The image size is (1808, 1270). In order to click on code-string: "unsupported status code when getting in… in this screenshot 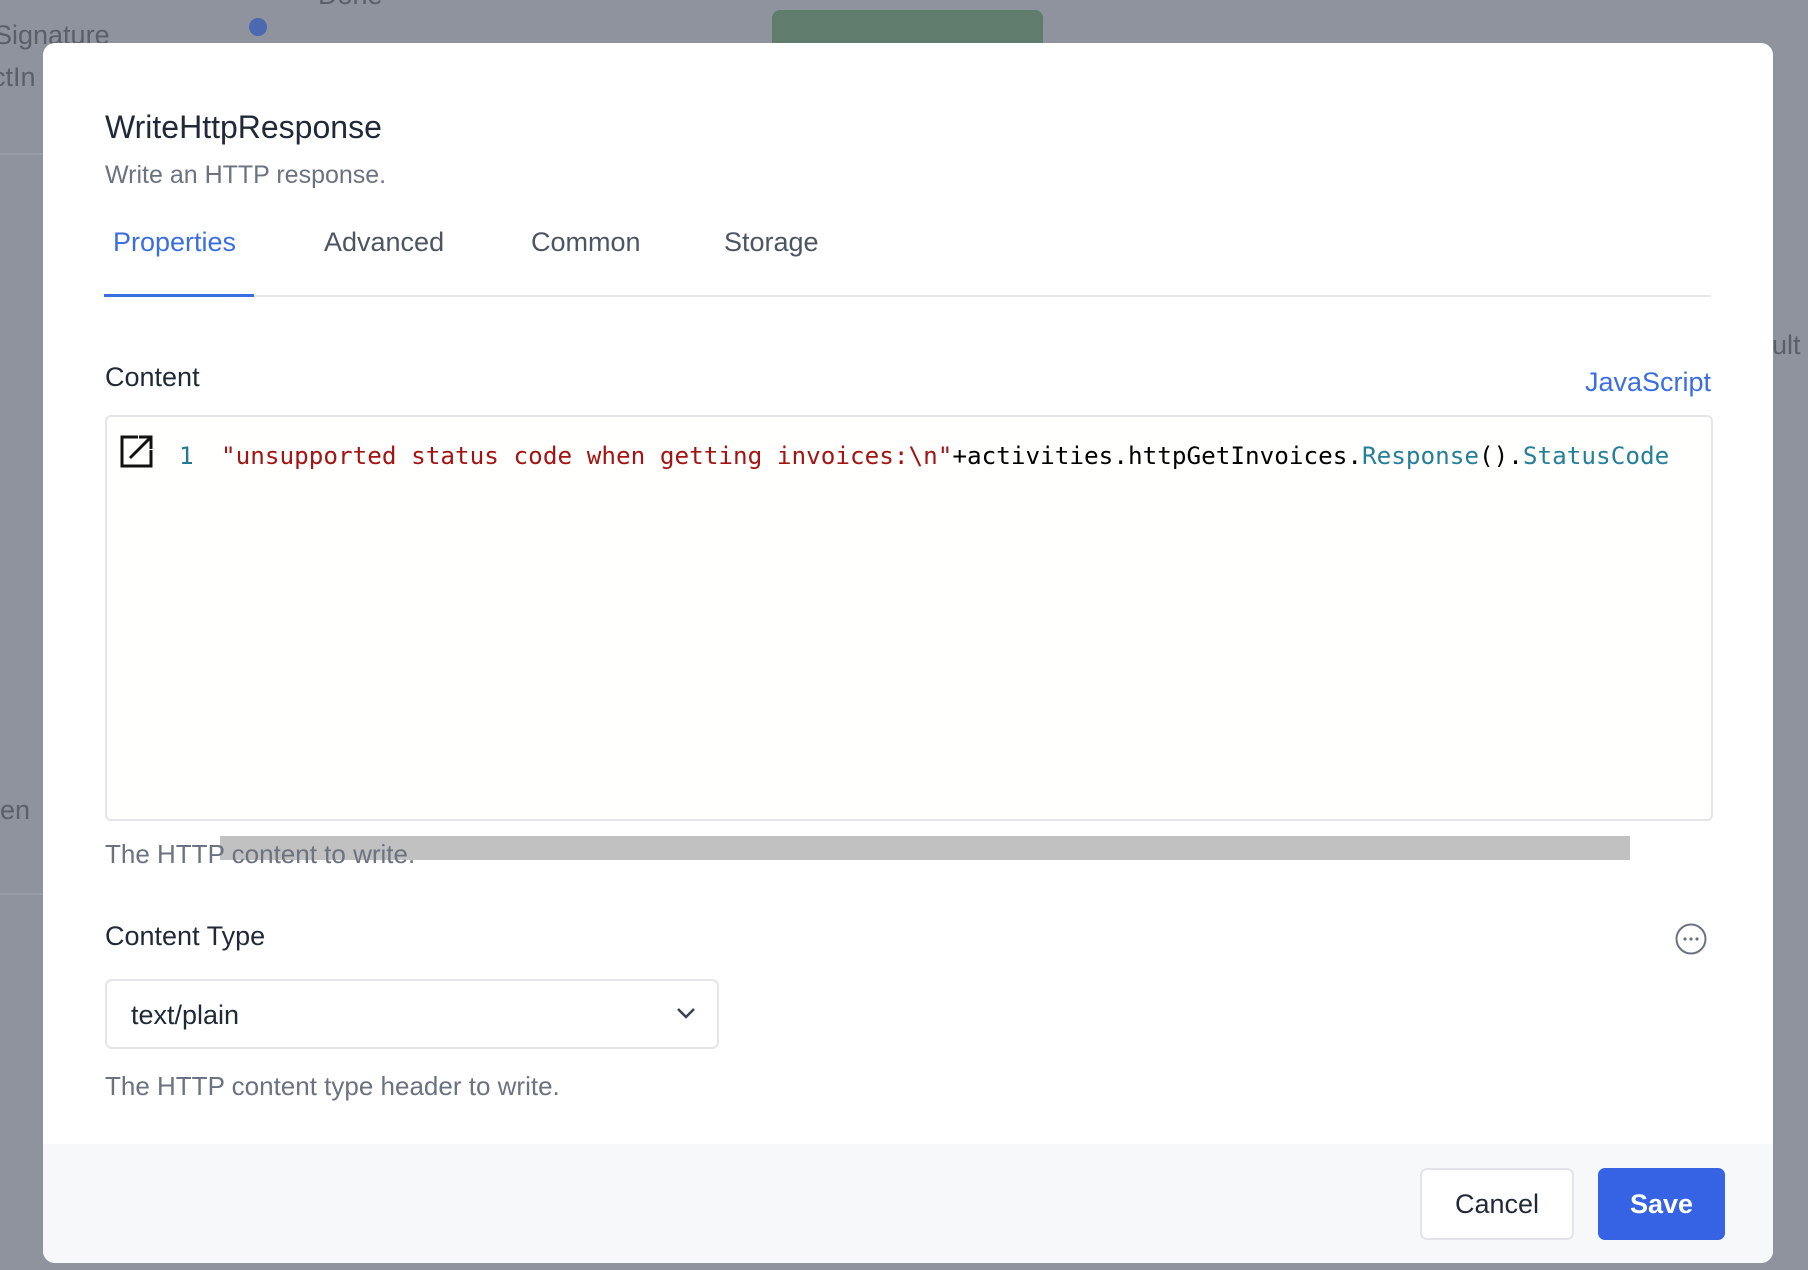, I will do `click(587, 455)`.